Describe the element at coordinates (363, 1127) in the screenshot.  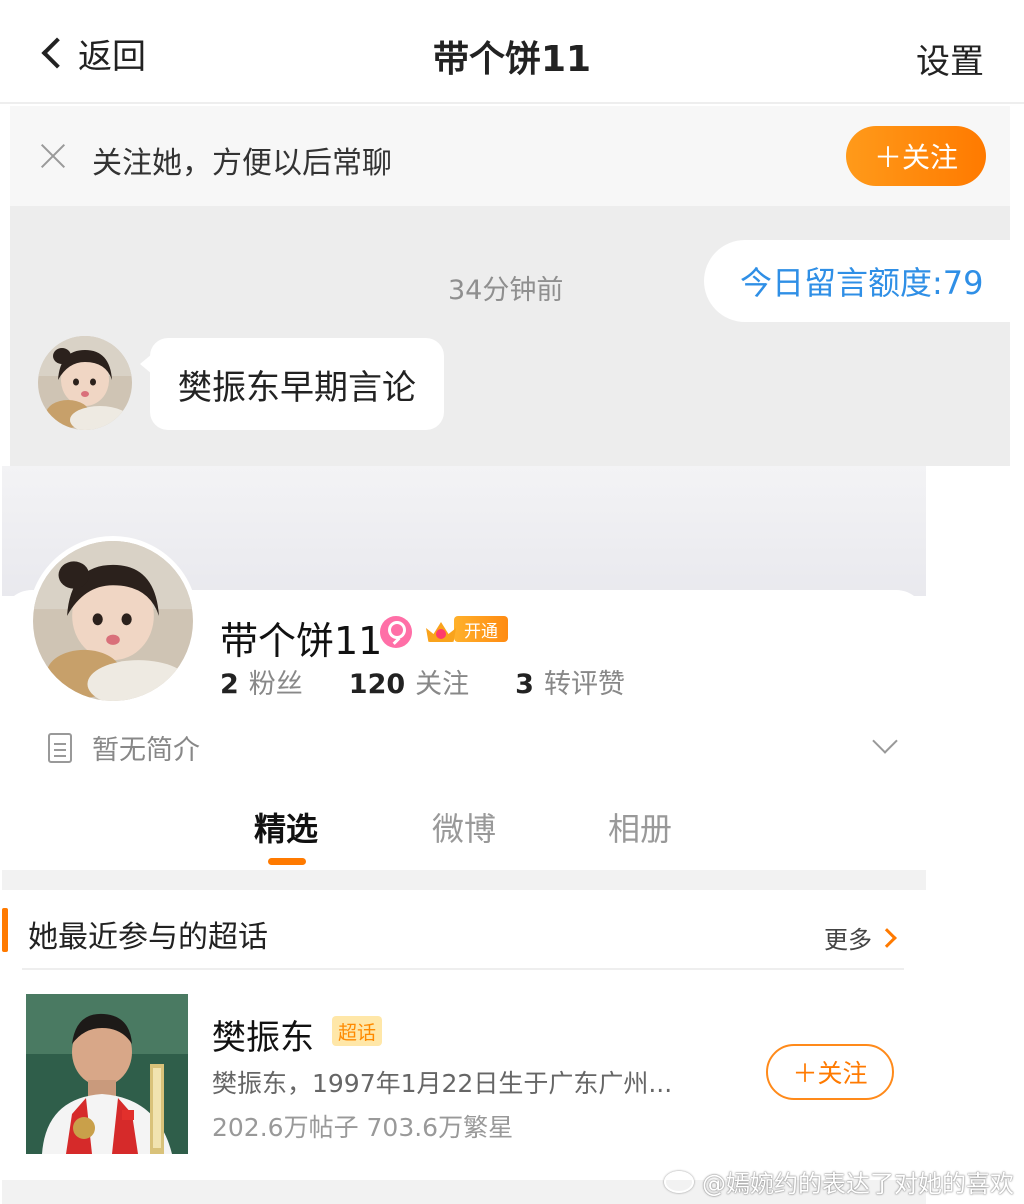
I see `topic-stats: 202.6万帖子 703.6万繁星` at that location.